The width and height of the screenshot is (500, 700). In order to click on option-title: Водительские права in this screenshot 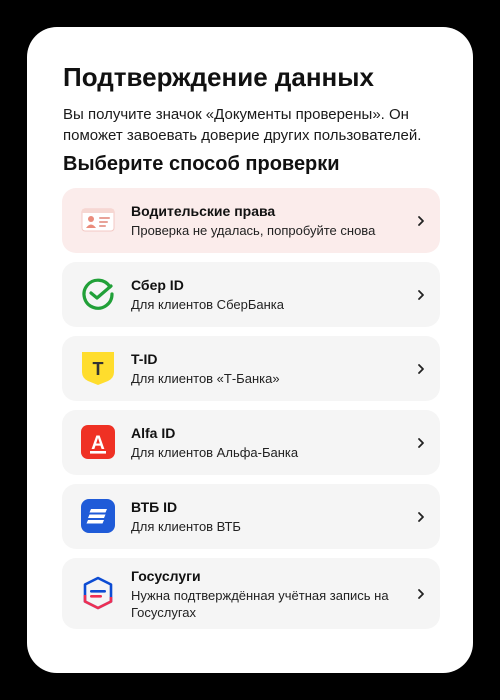, I will do `click(203, 211)`.